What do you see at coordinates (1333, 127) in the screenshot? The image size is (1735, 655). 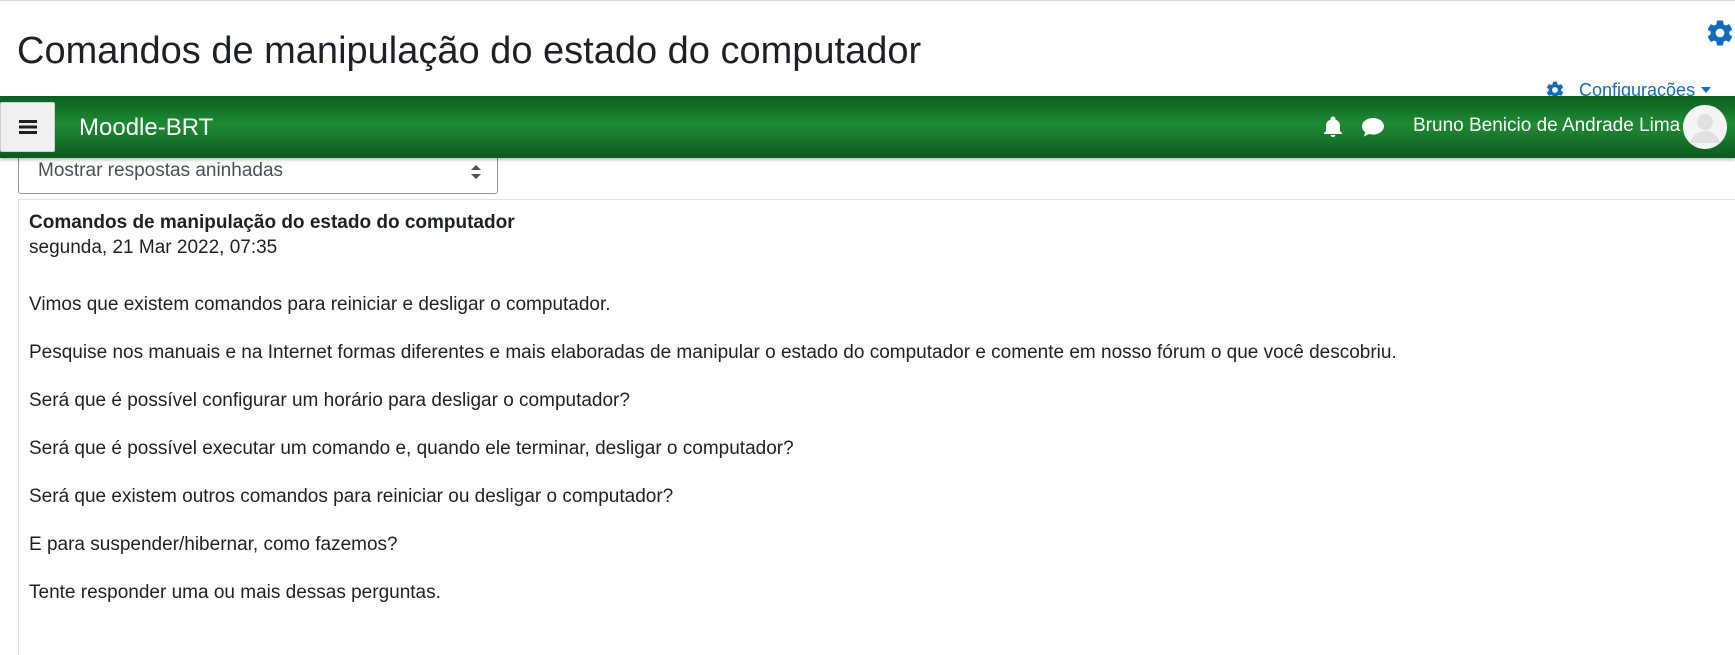 I see `bell-icon` at bounding box center [1333, 127].